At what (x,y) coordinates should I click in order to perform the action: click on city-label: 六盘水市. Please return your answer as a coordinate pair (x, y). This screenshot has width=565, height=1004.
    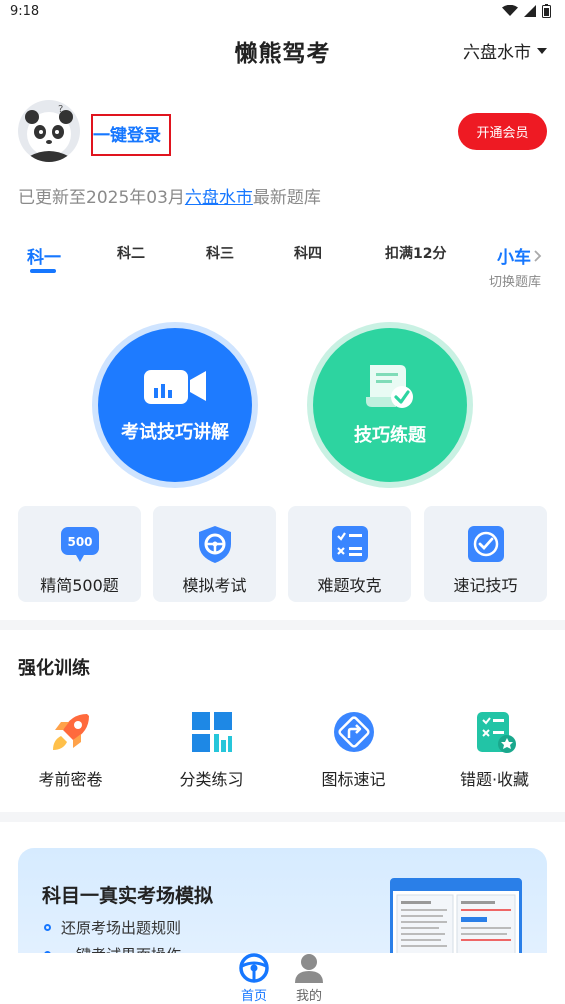
    Looking at the image, I should click on (497, 53).